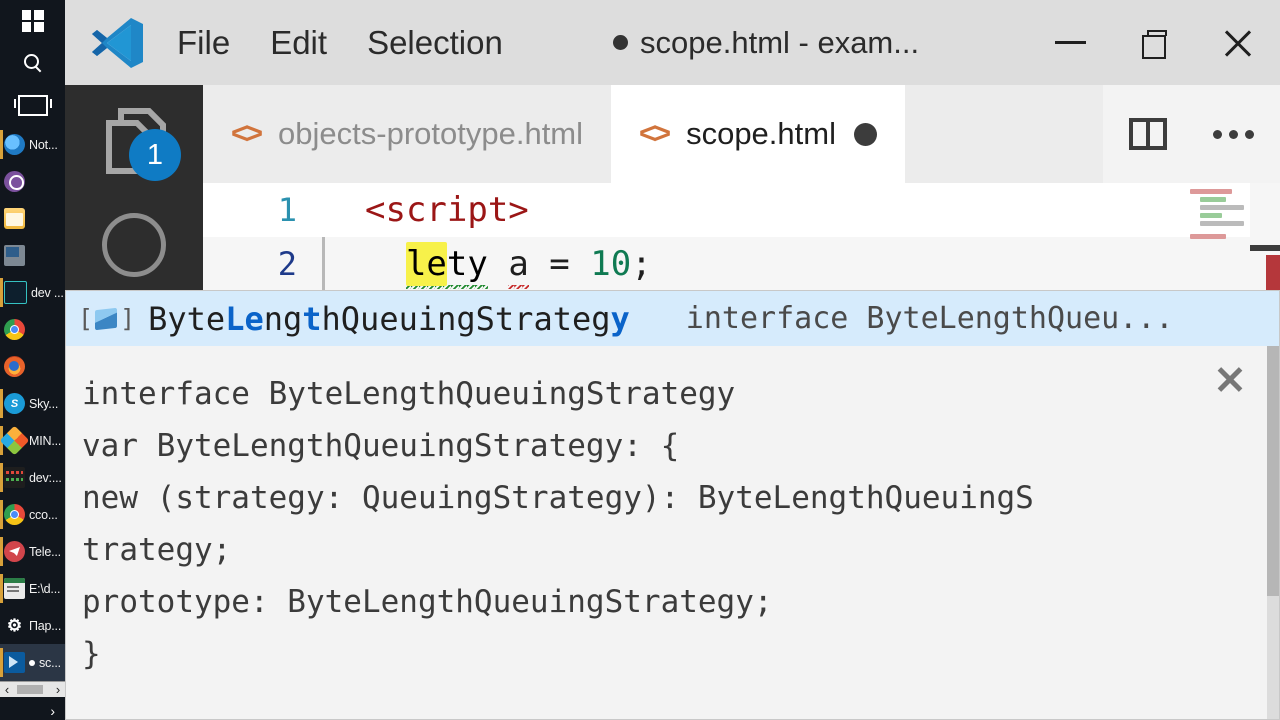  I want to click on maximize-button, so click(1154, 42).